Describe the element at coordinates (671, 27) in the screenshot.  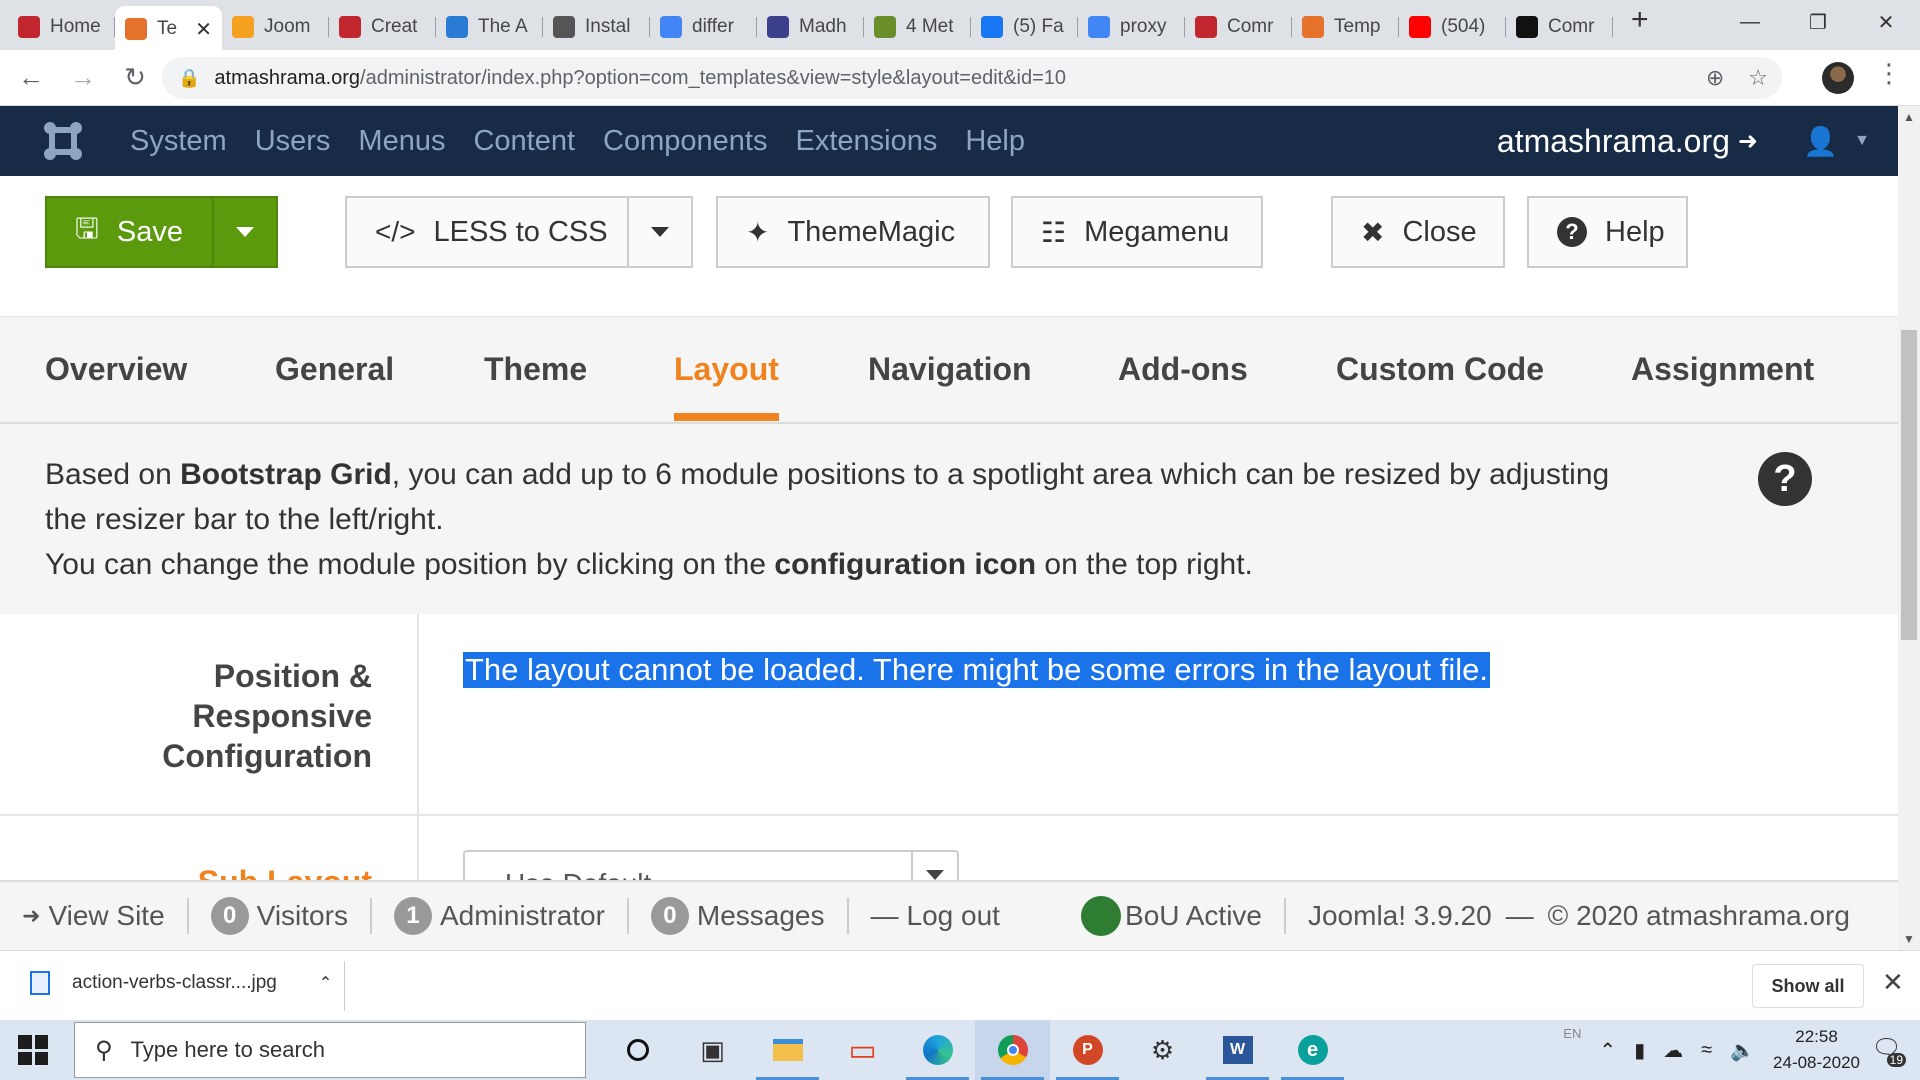
I see `google-icon` at that location.